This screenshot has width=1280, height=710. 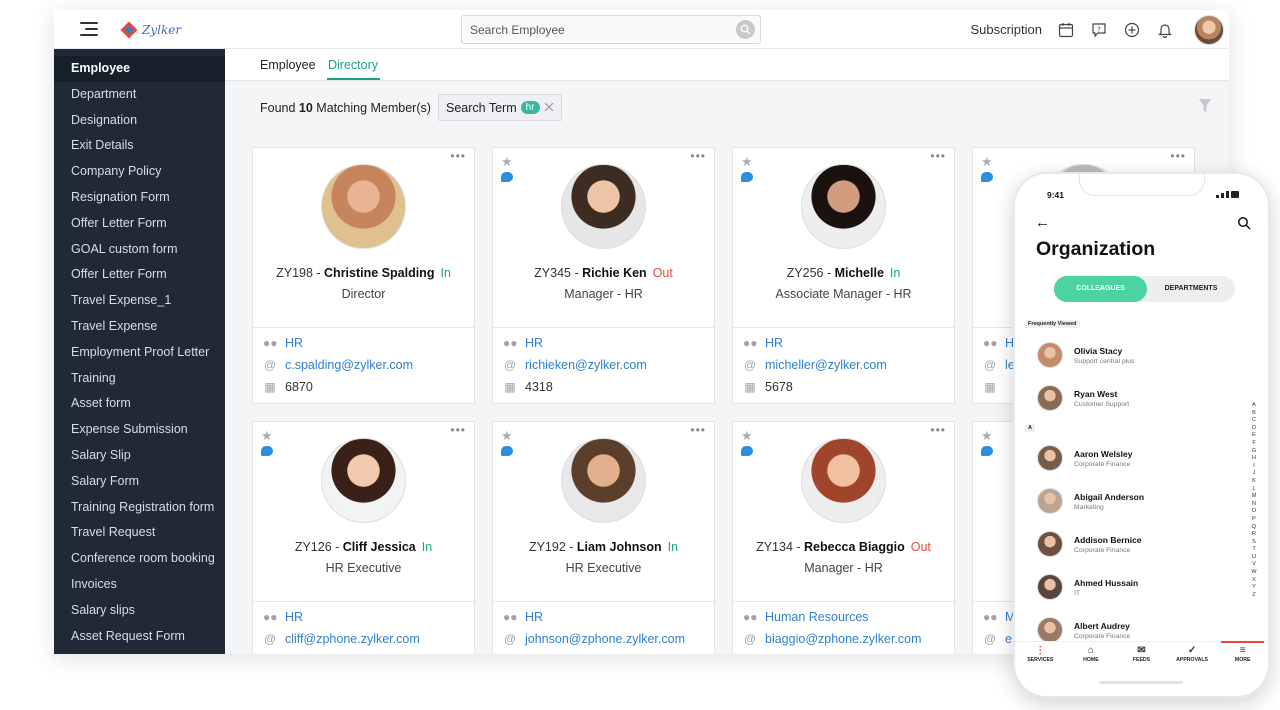 I want to click on contact-row: Abigail Anderson Marketing, so click(x=1090, y=501).